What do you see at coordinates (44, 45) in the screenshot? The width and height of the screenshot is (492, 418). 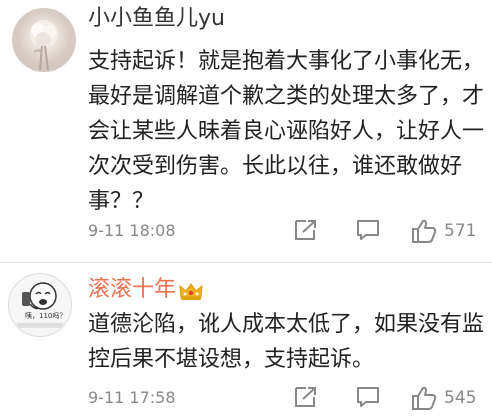 I see `flower-avatar-icon` at bounding box center [44, 45].